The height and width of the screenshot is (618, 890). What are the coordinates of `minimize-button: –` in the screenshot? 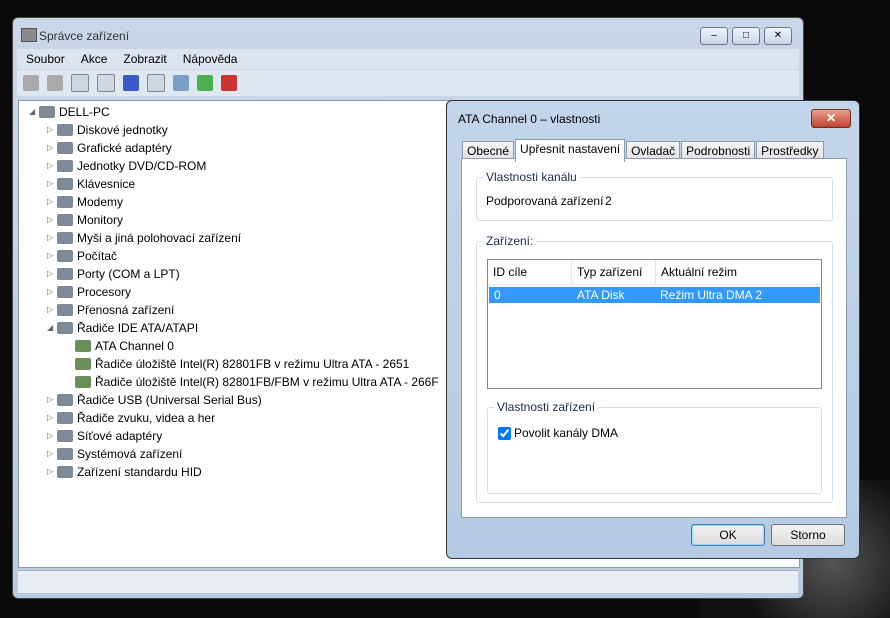 It's located at (714, 36).